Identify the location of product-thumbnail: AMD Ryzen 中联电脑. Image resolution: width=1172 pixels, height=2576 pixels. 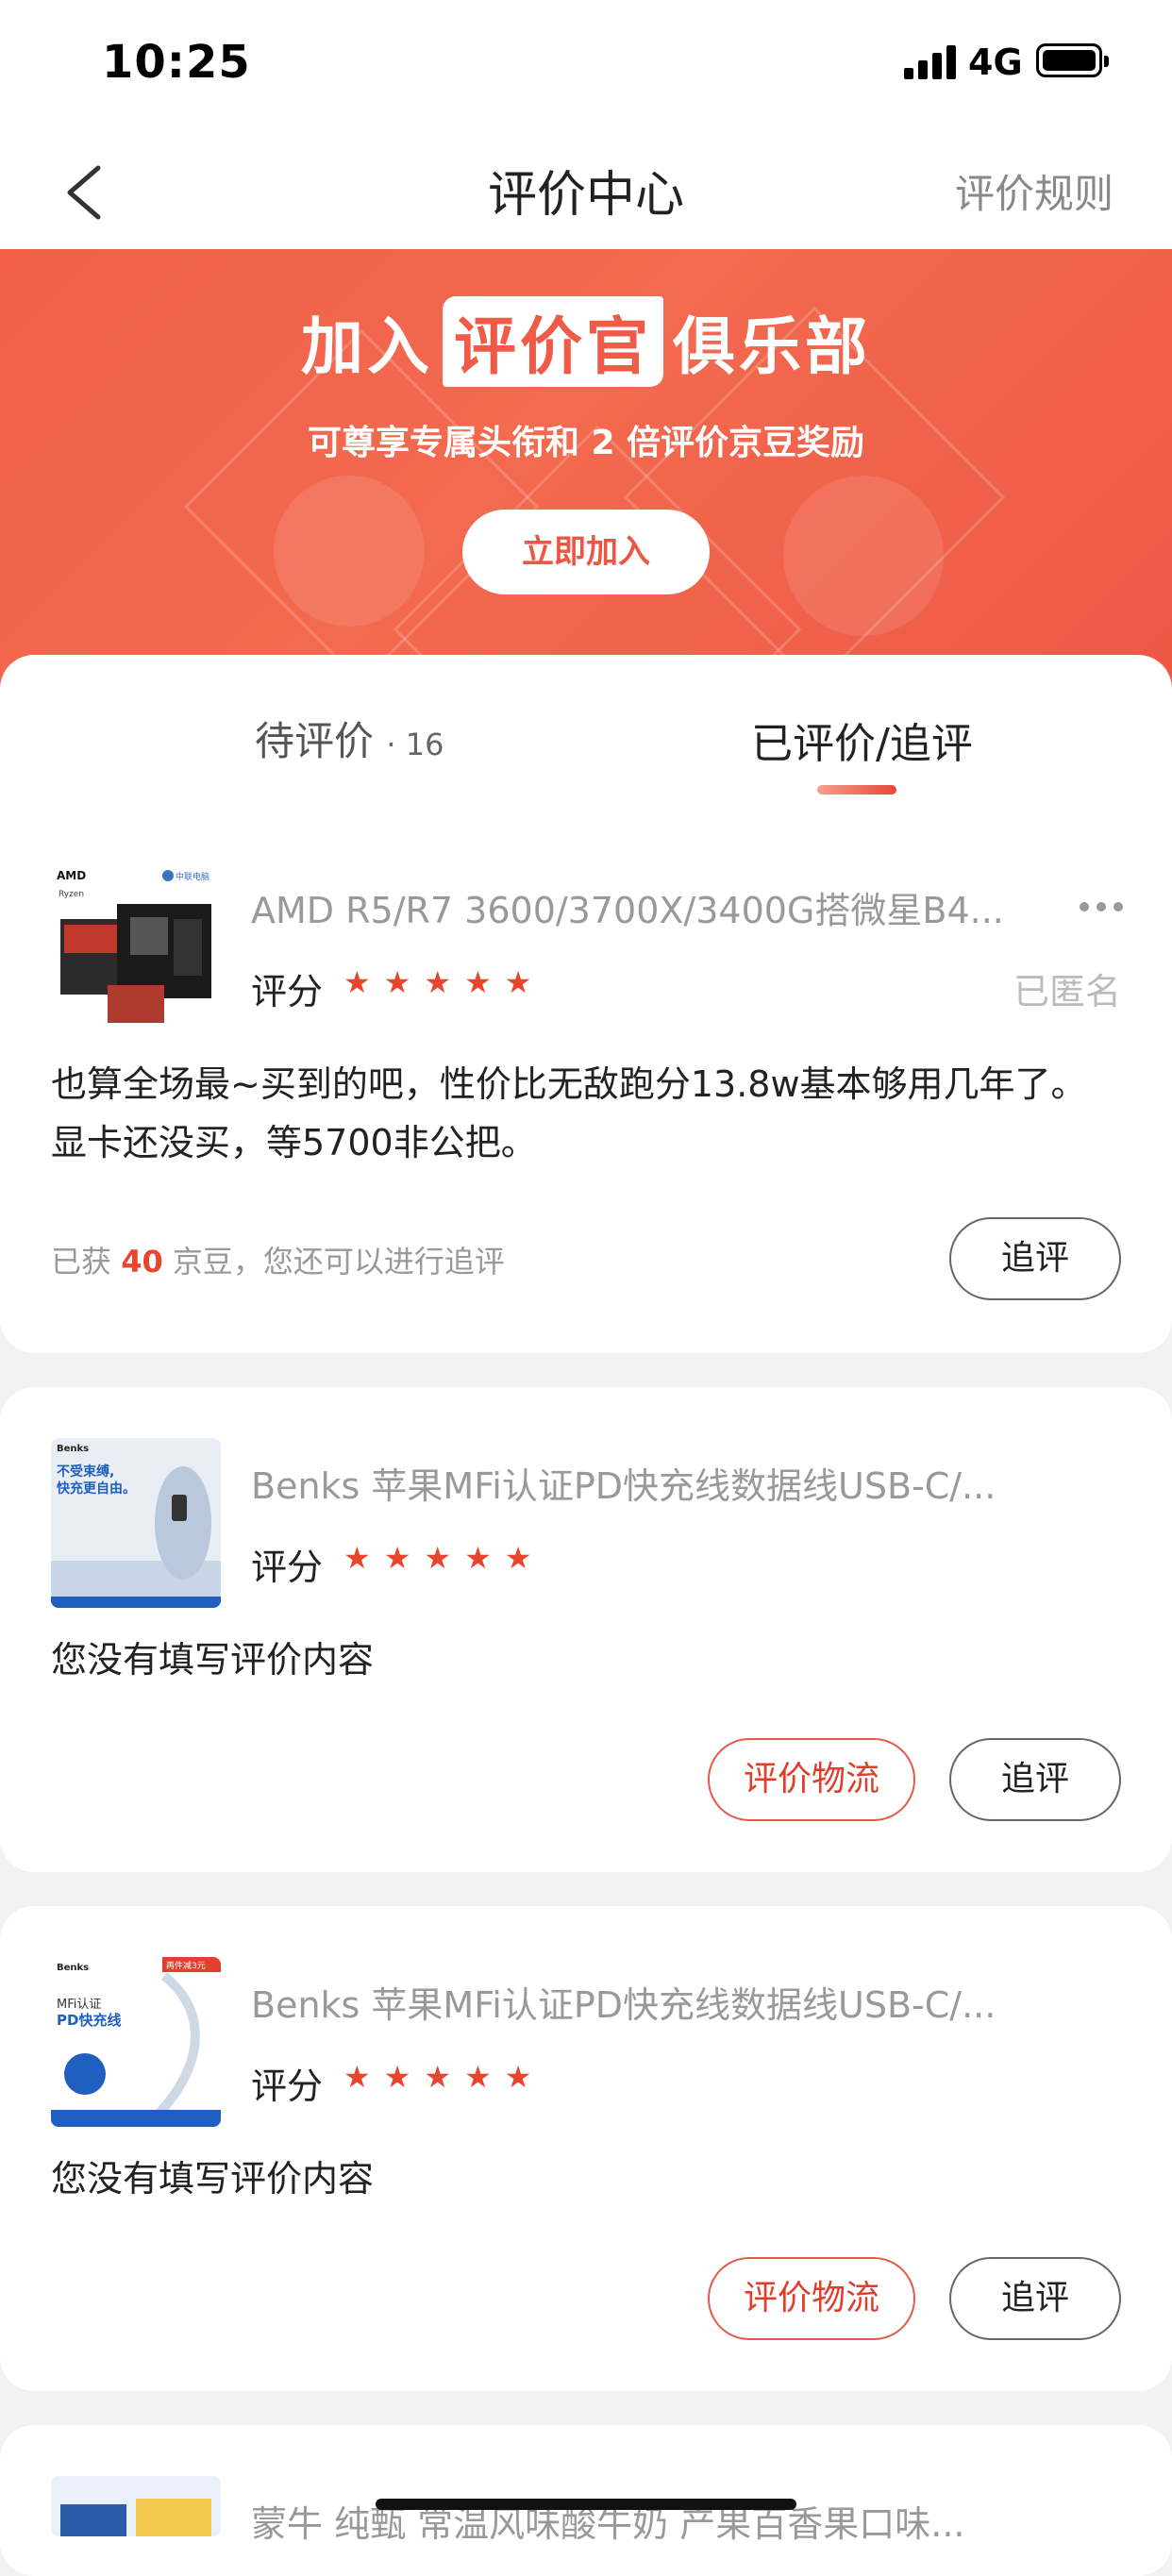
(136, 947).